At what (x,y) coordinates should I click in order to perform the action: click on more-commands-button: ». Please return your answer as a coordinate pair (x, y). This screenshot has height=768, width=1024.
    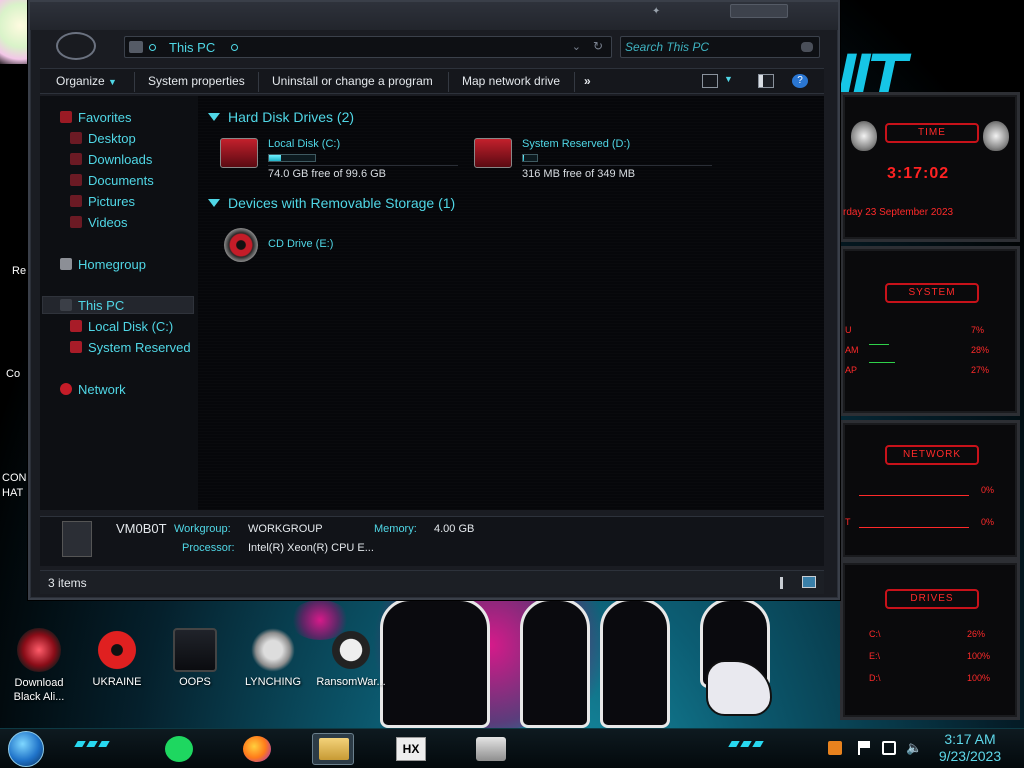
    Looking at the image, I should click on (587, 81).